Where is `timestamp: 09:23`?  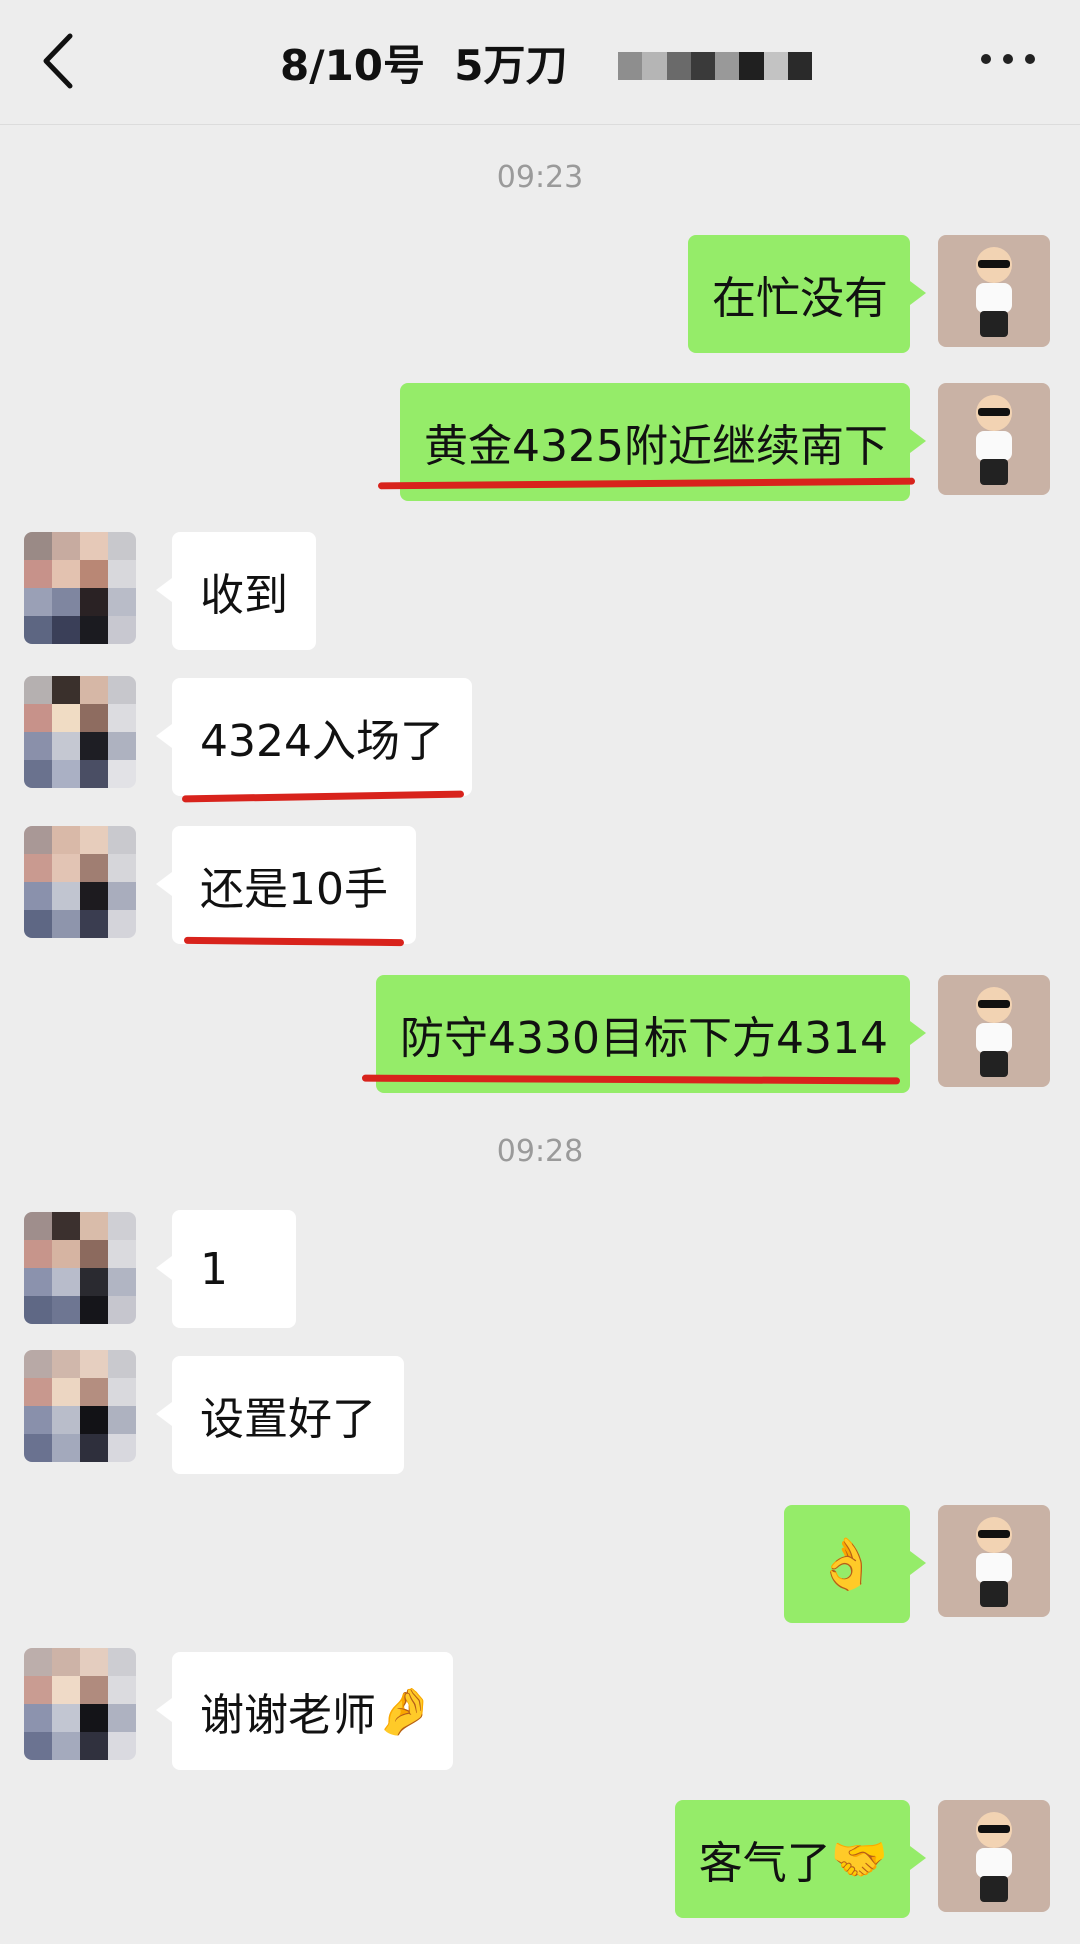
timestamp: 09:23 is located at coordinates (540, 177).